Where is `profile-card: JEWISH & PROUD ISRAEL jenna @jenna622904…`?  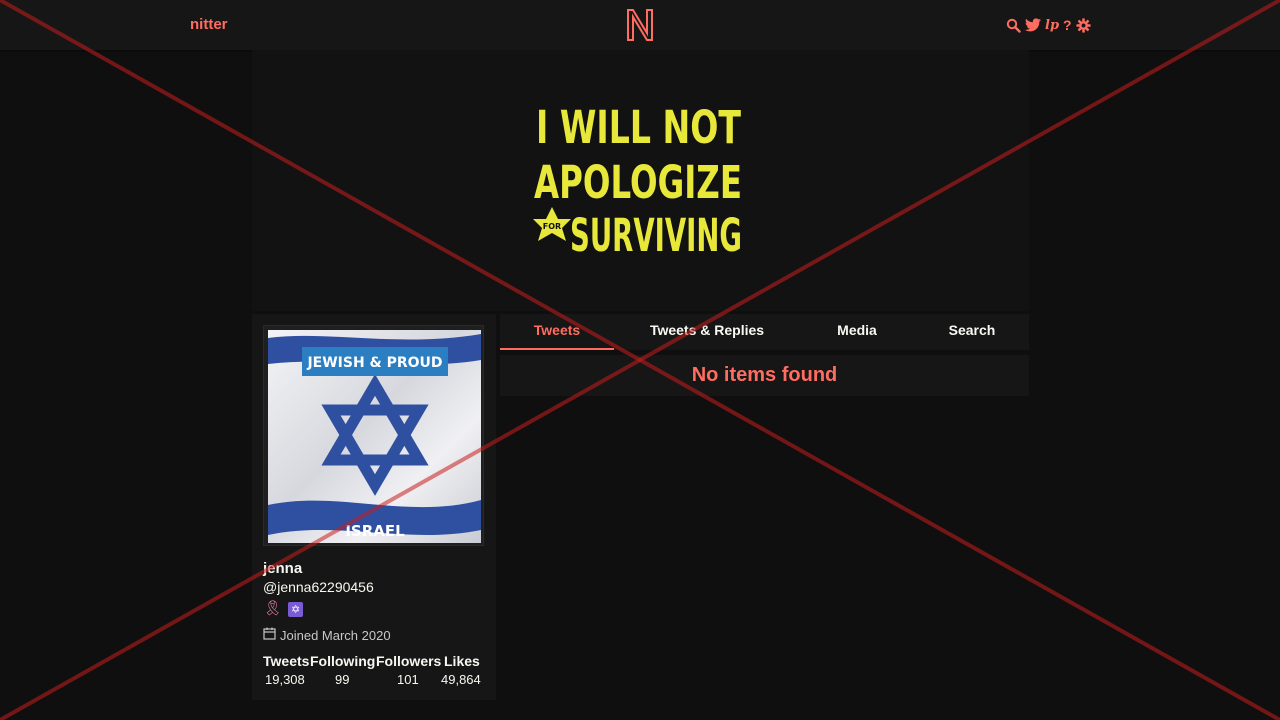 profile-card: JEWISH & PROUD ISRAEL jenna @jenna622904… is located at coordinates (374, 507).